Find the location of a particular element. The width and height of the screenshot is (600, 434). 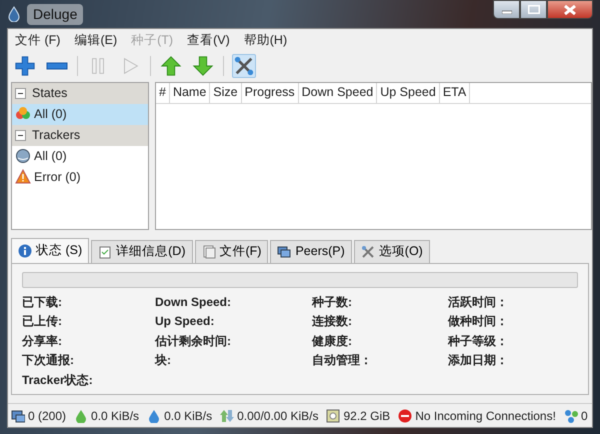

column-header: Name is located at coordinates (190, 92).